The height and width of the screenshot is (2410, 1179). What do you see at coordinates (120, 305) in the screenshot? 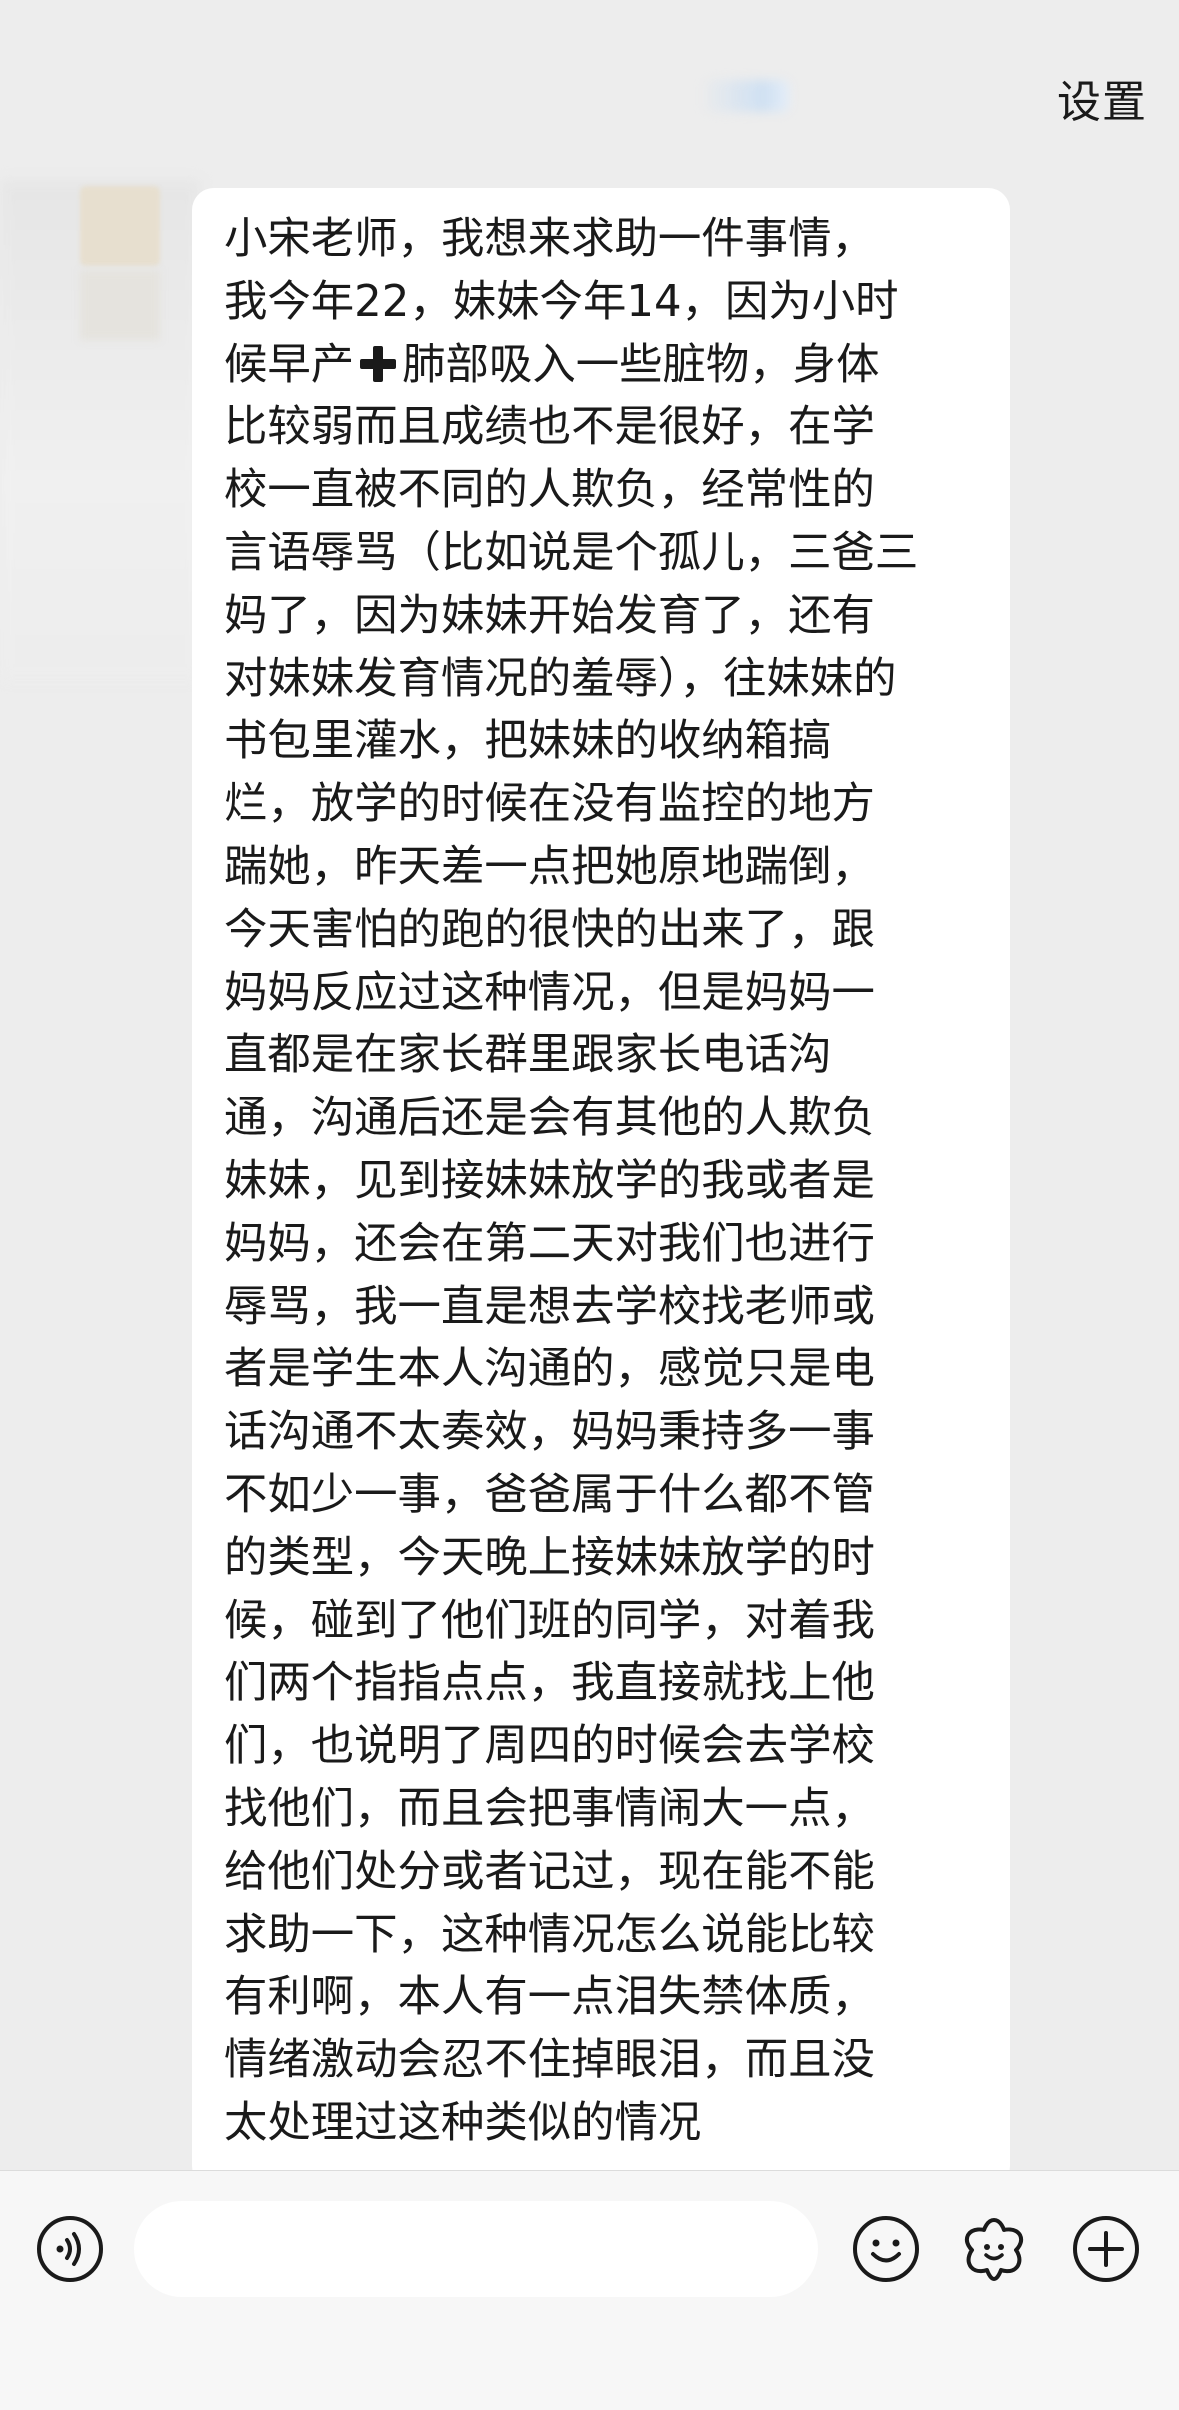
I see `blurred-avatar-region` at bounding box center [120, 305].